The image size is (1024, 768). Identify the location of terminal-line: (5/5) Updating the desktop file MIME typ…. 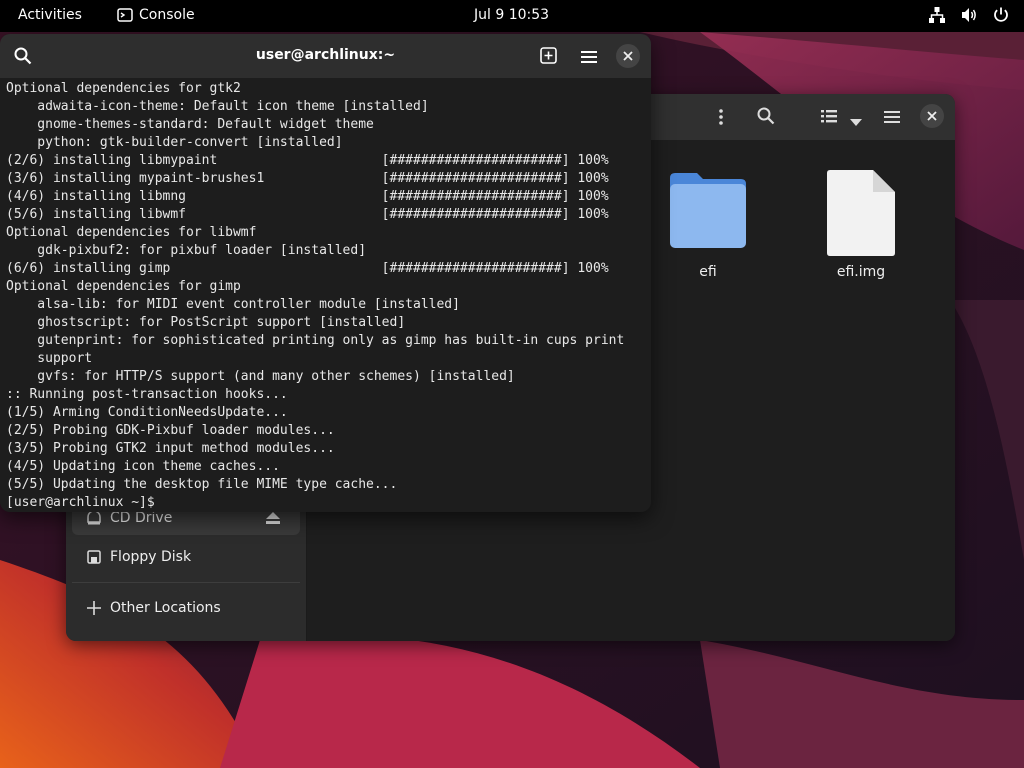
(202, 484).